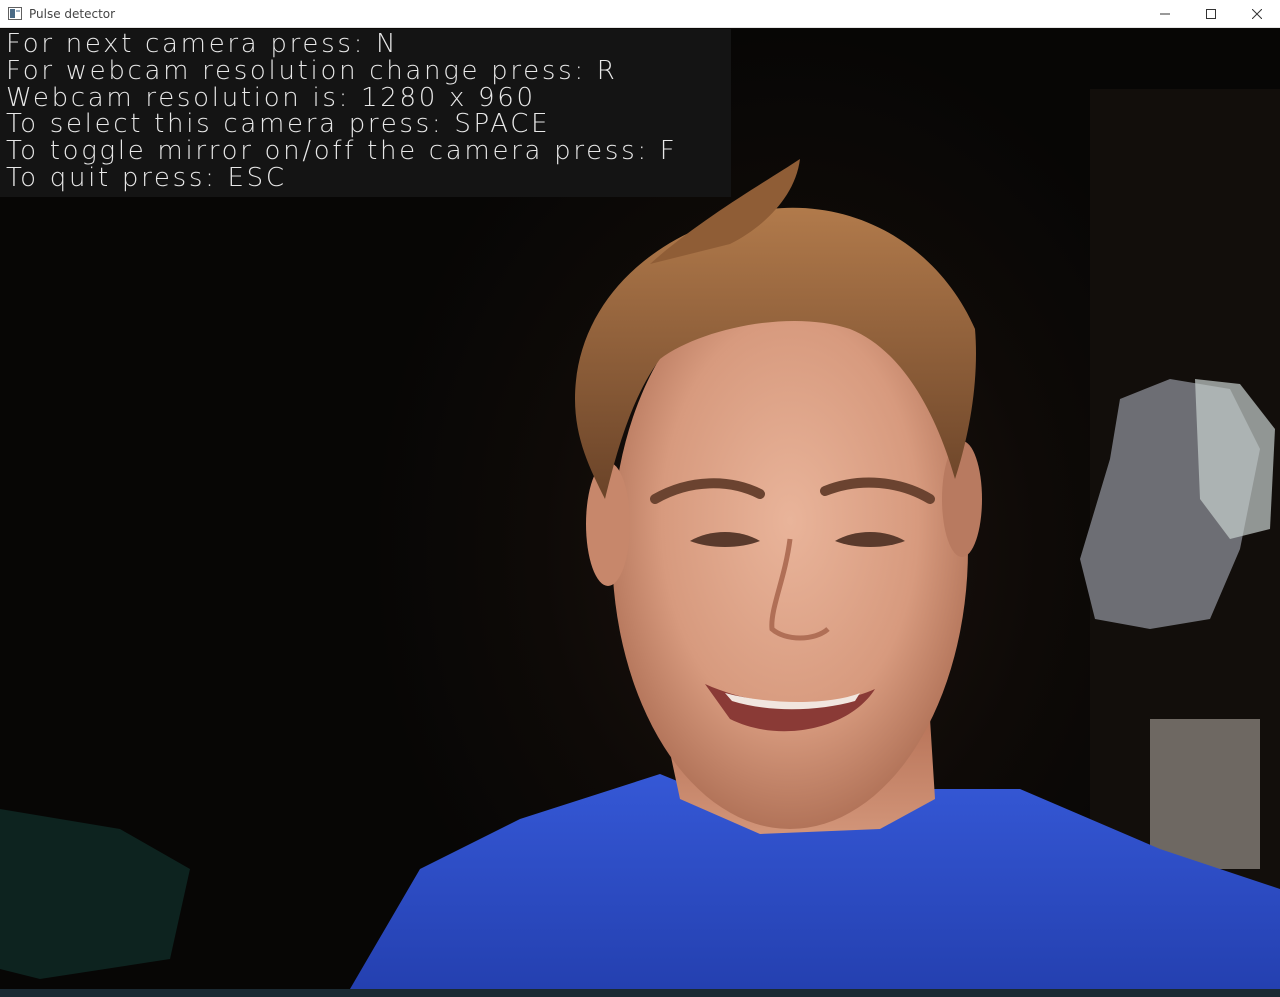 Image resolution: width=1280 pixels, height=997 pixels. Describe the element at coordinates (640, 14) in the screenshot. I see `title-bar: Pulse detector` at that location.